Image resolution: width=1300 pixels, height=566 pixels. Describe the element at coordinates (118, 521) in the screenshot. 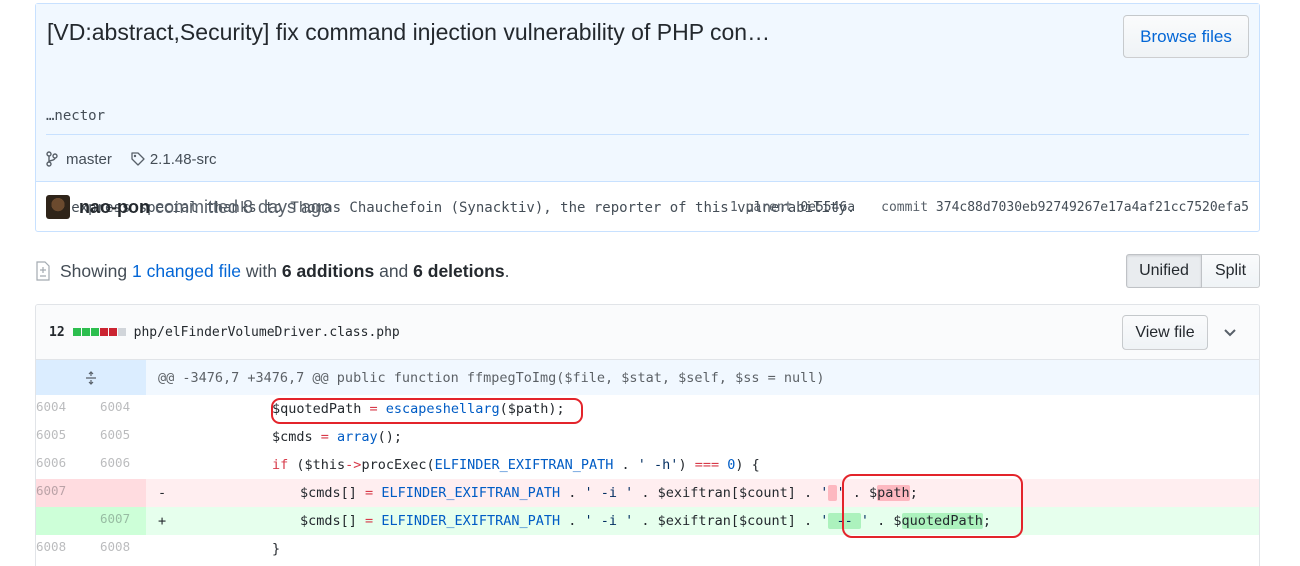

I see `new-line-number: 6007` at that location.